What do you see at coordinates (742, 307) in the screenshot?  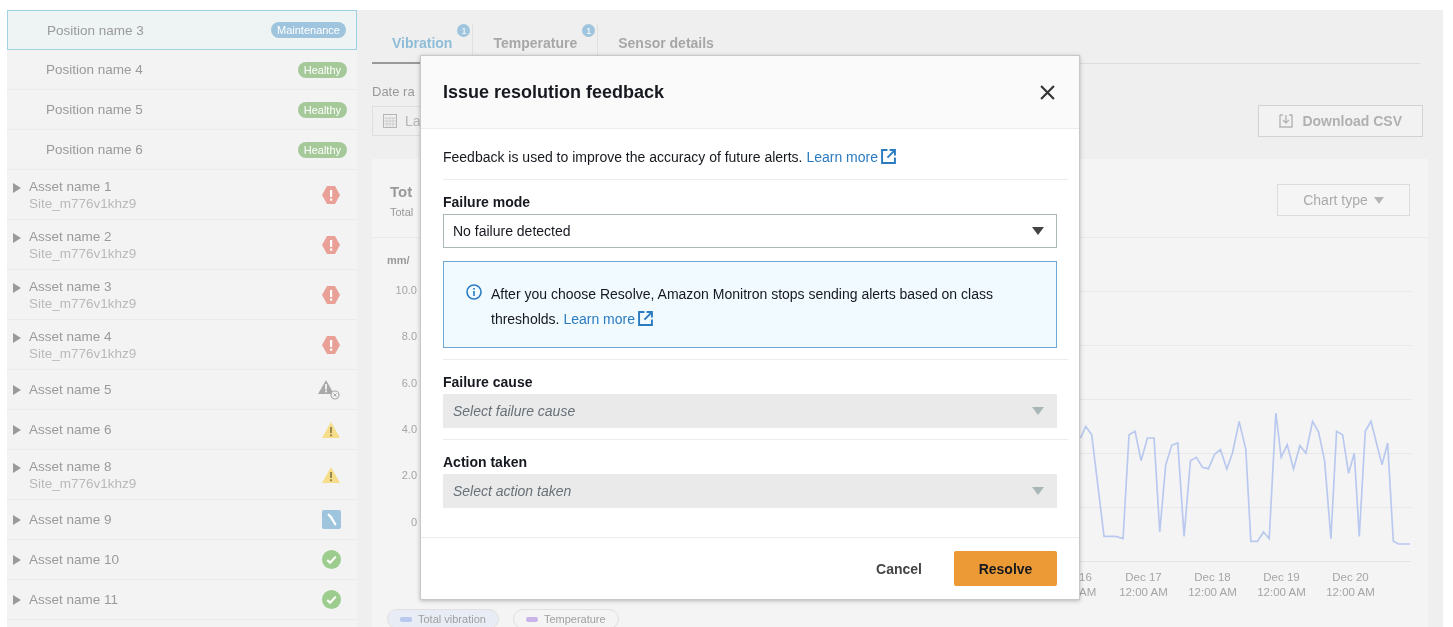 I see `info-text: After you choose Resolve, Amazon Monitron stops sending alerts based on class thresholds. Learn more` at bounding box center [742, 307].